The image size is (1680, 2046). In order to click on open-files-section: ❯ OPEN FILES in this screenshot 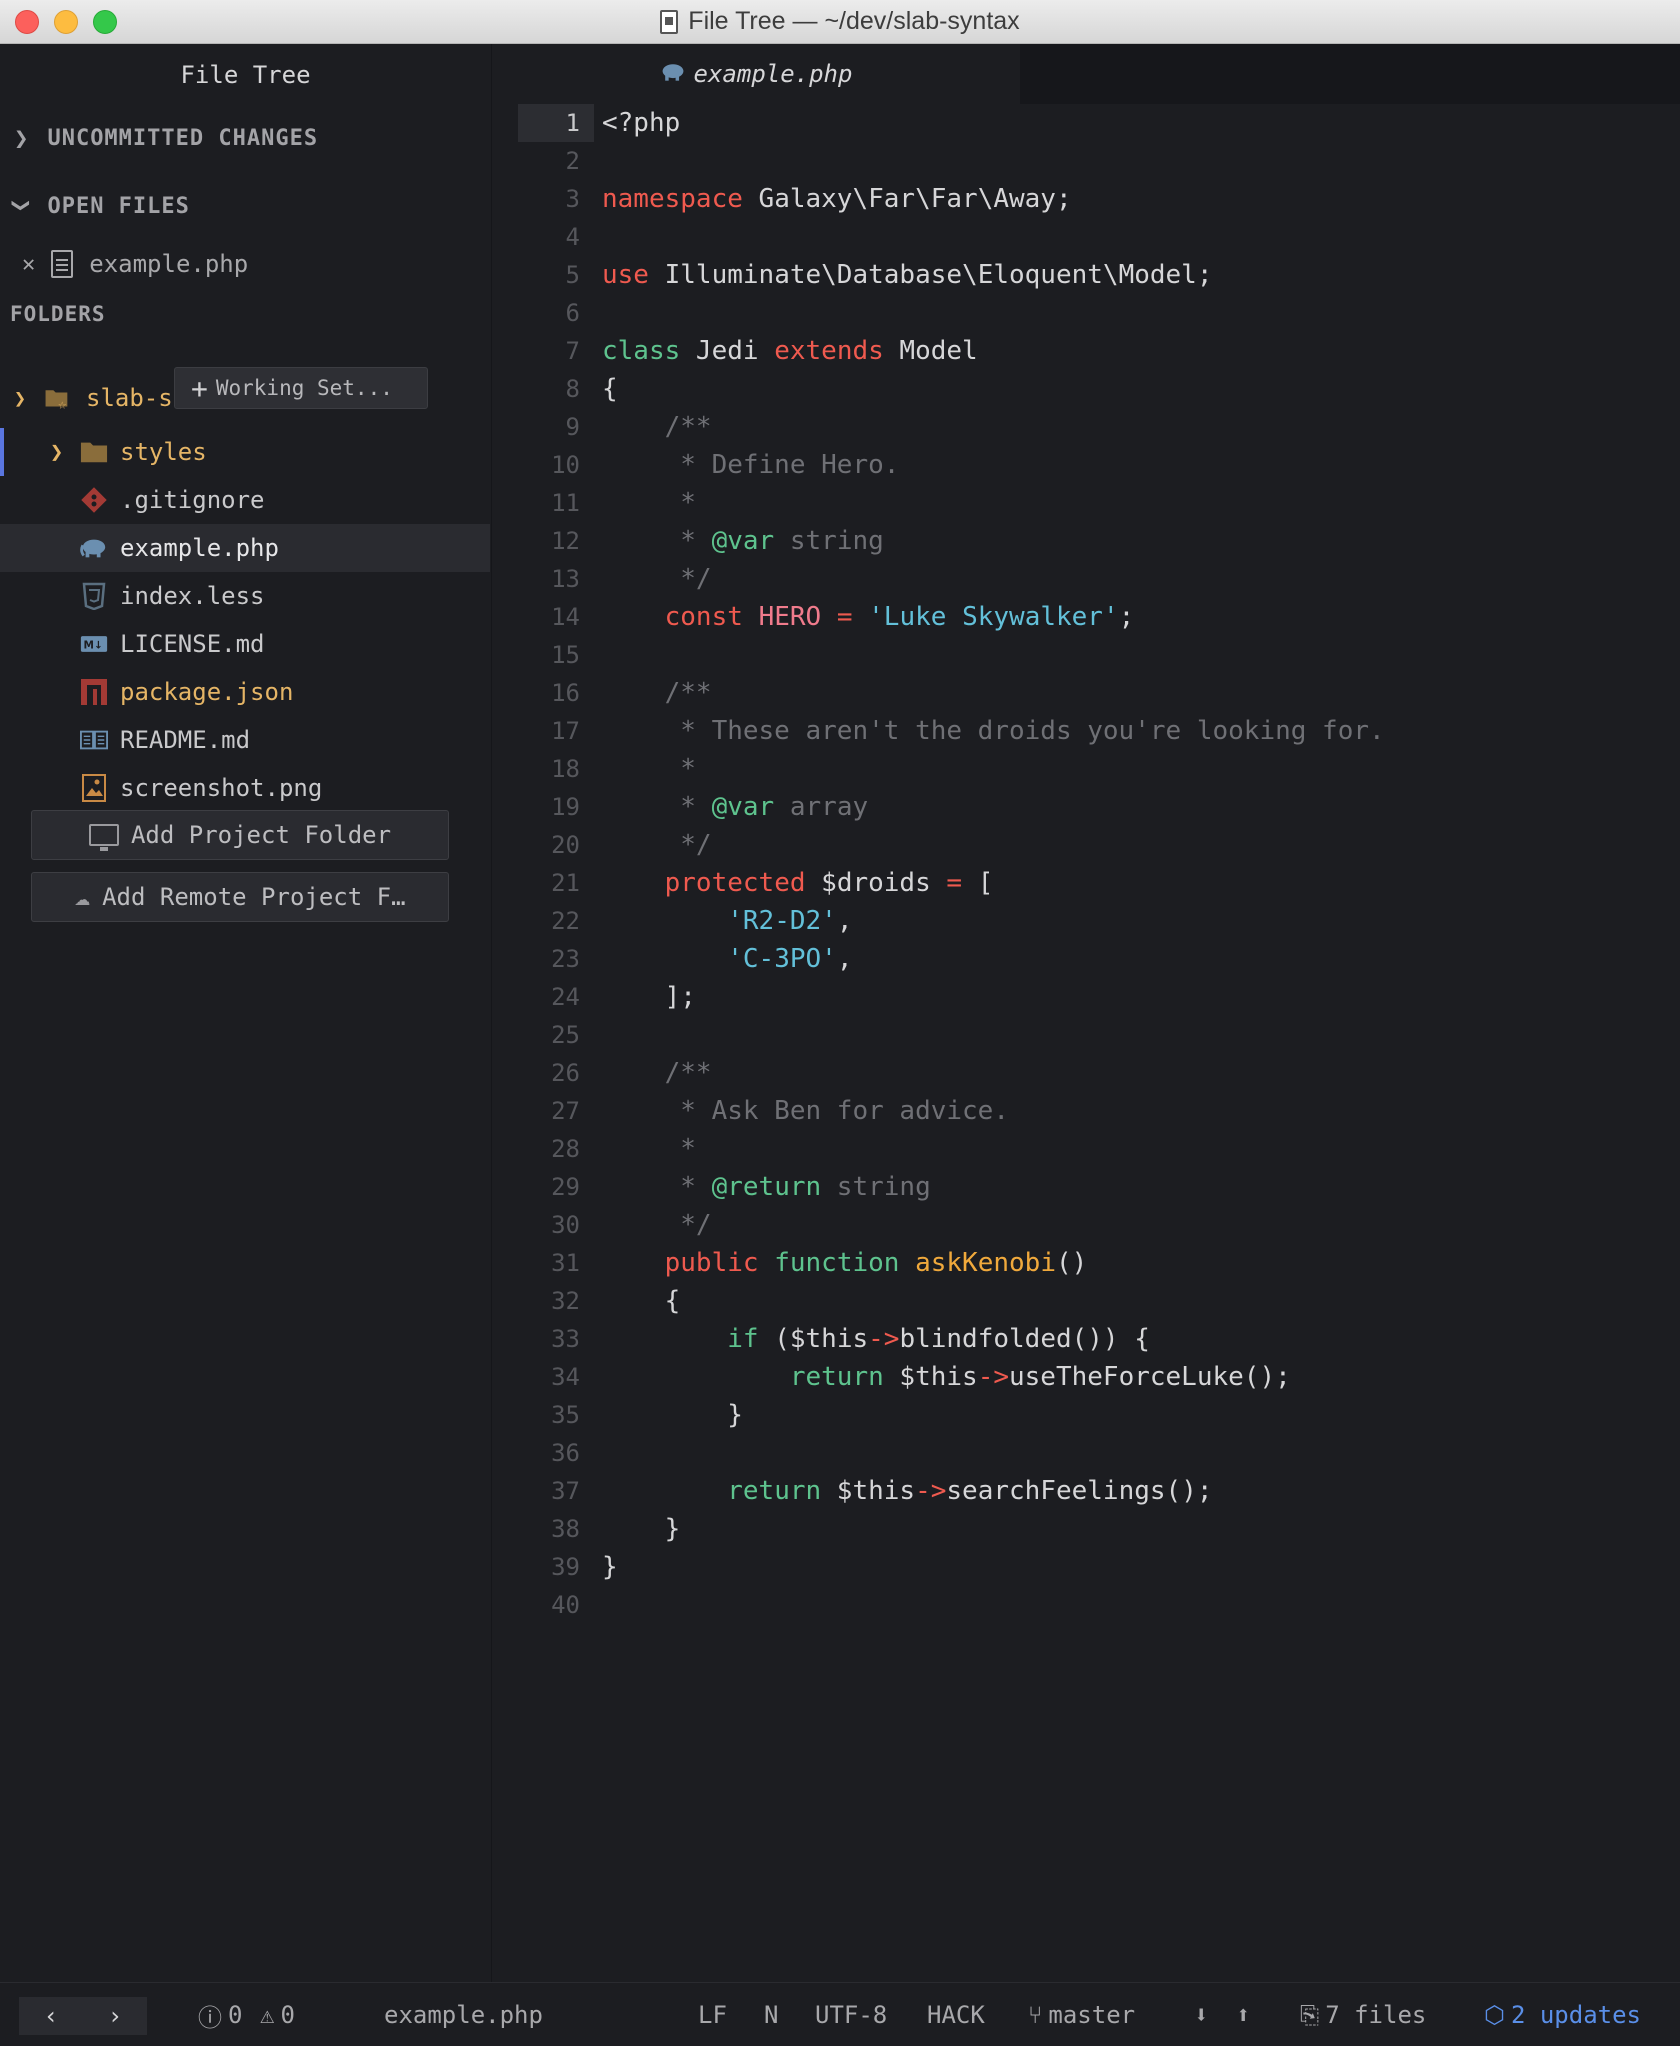, I will do `click(99, 206)`.